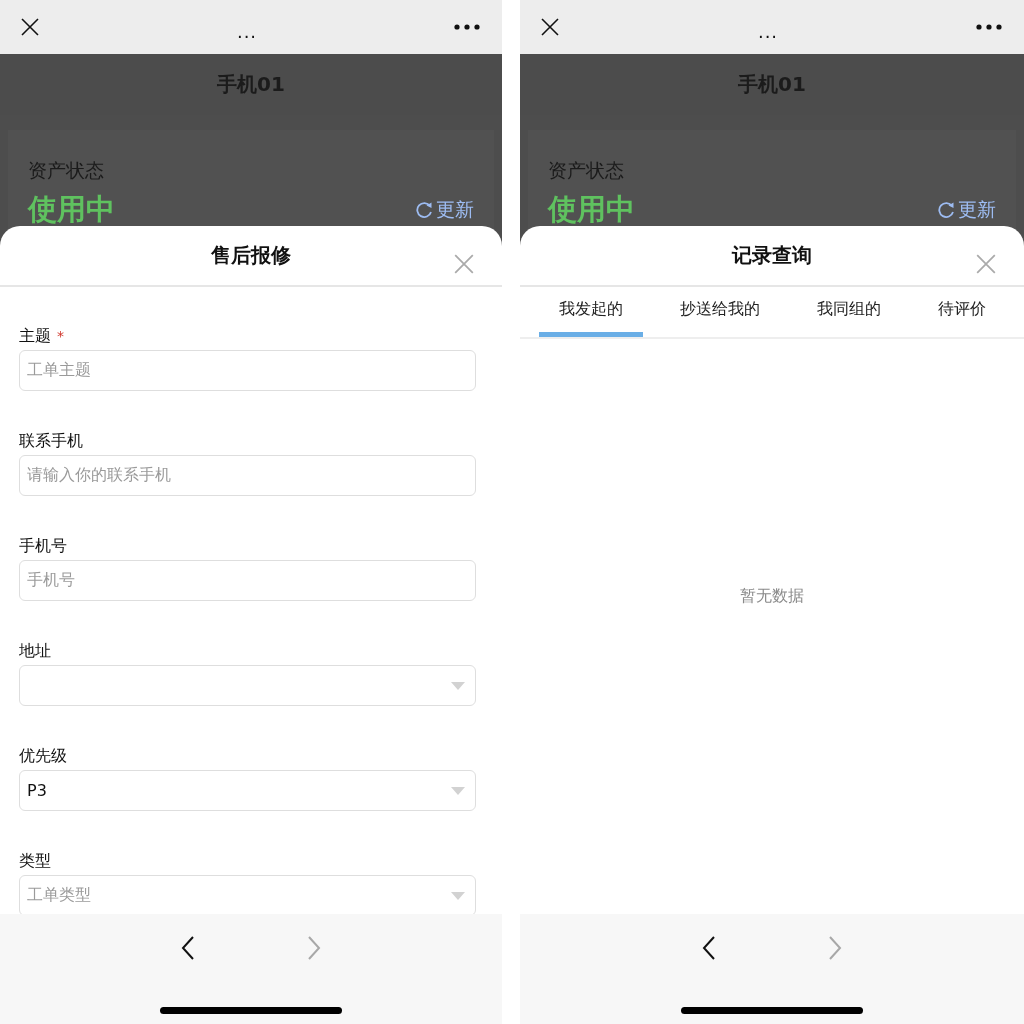 This screenshot has height=1024, width=1024. What do you see at coordinates (848, 312) in the screenshot?
I see `tab: 我同组的` at bounding box center [848, 312].